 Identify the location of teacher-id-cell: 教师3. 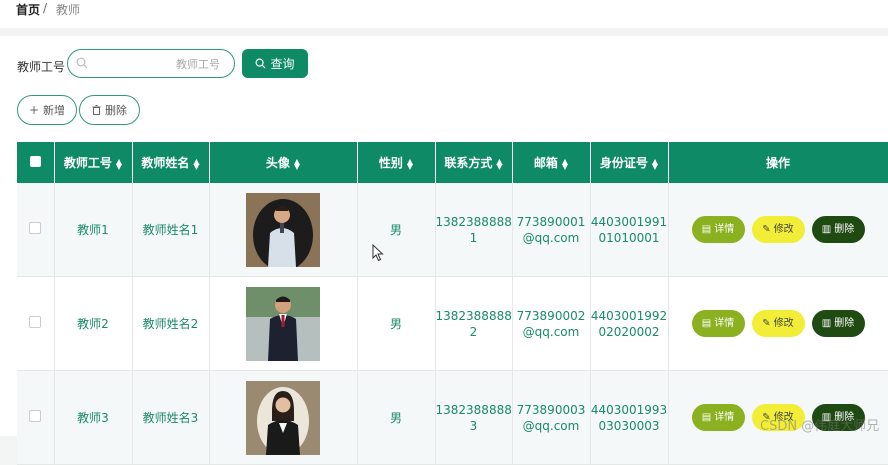
(93, 417).